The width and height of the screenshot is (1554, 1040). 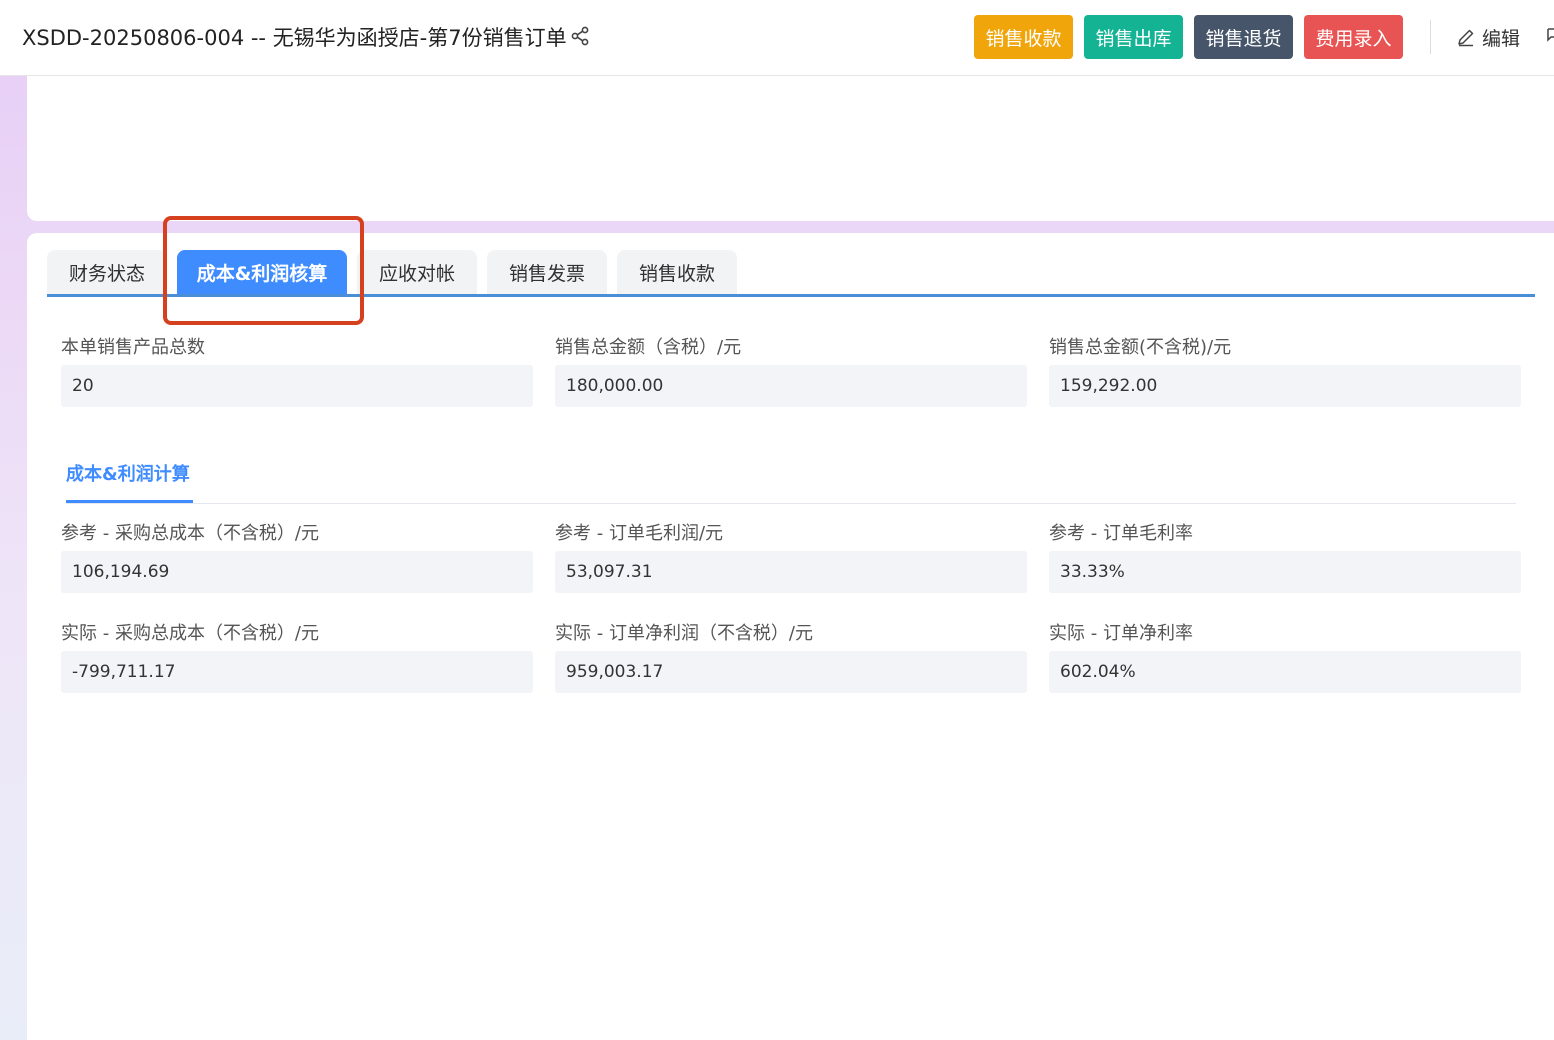 What do you see at coordinates (297, 572) in the screenshot?
I see `ref-purchase-cost-field: 106,194.69` at bounding box center [297, 572].